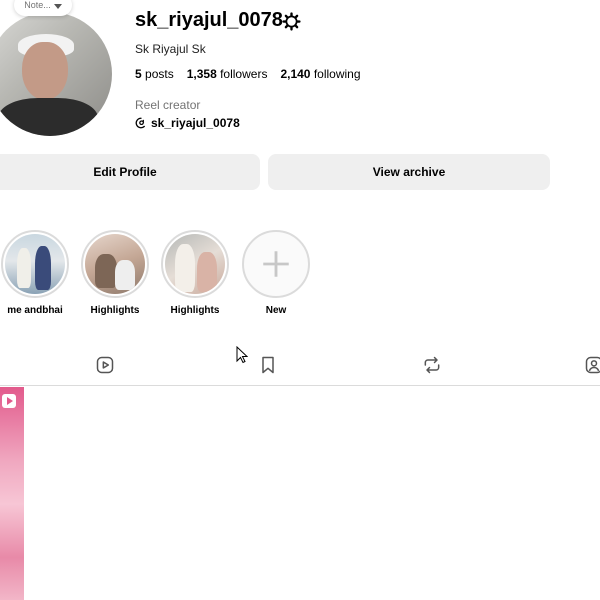 The height and width of the screenshot is (600, 600). I want to click on avatar-face, so click(45, 71).